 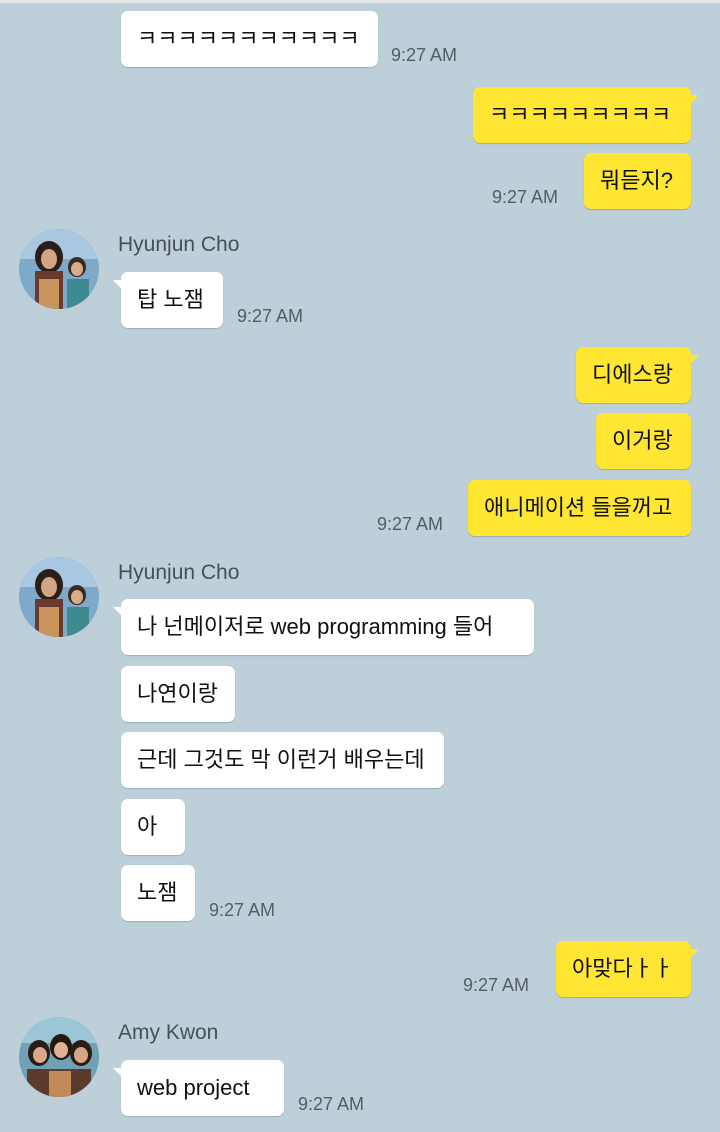 I want to click on message-bubble-outgoing: 애니메이션 들을꺼고, so click(x=579, y=508).